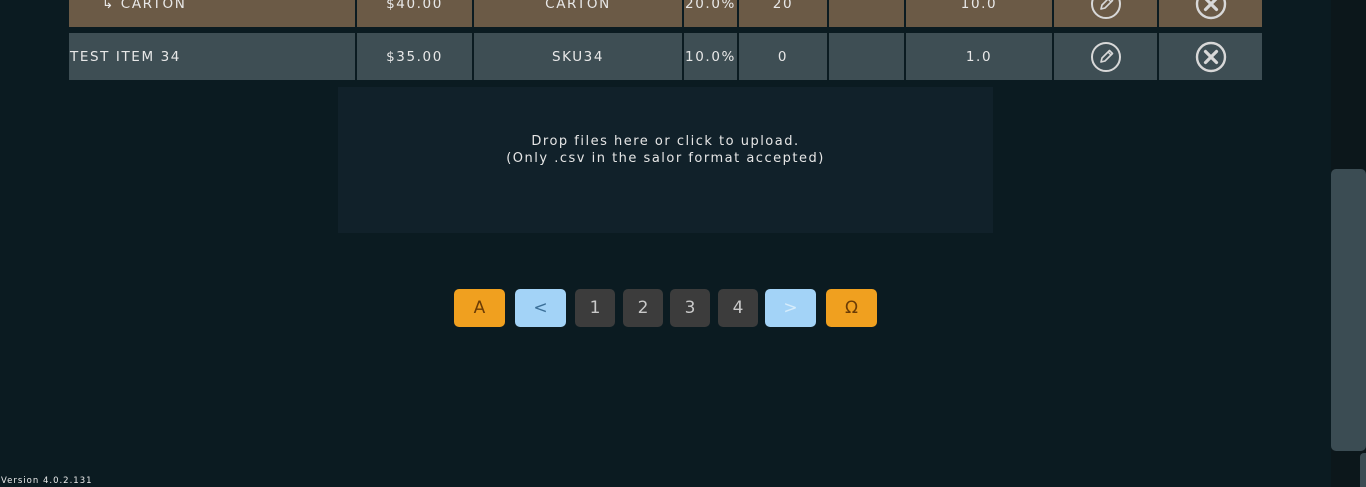 The width and height of the screenshot is (1366, 487). I want to click on page-button-4: 4, so click(738, 308).